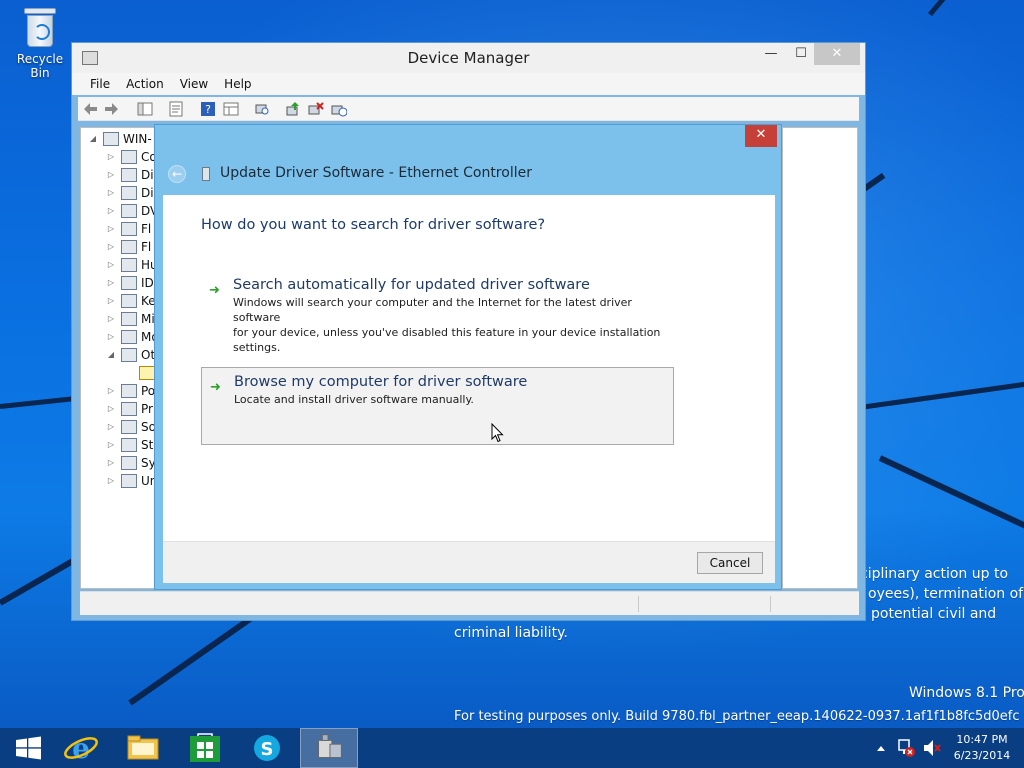 The height and width of the screenshot is (768, 1024). I want to click on tree-label: Fl, so click(146, 247).